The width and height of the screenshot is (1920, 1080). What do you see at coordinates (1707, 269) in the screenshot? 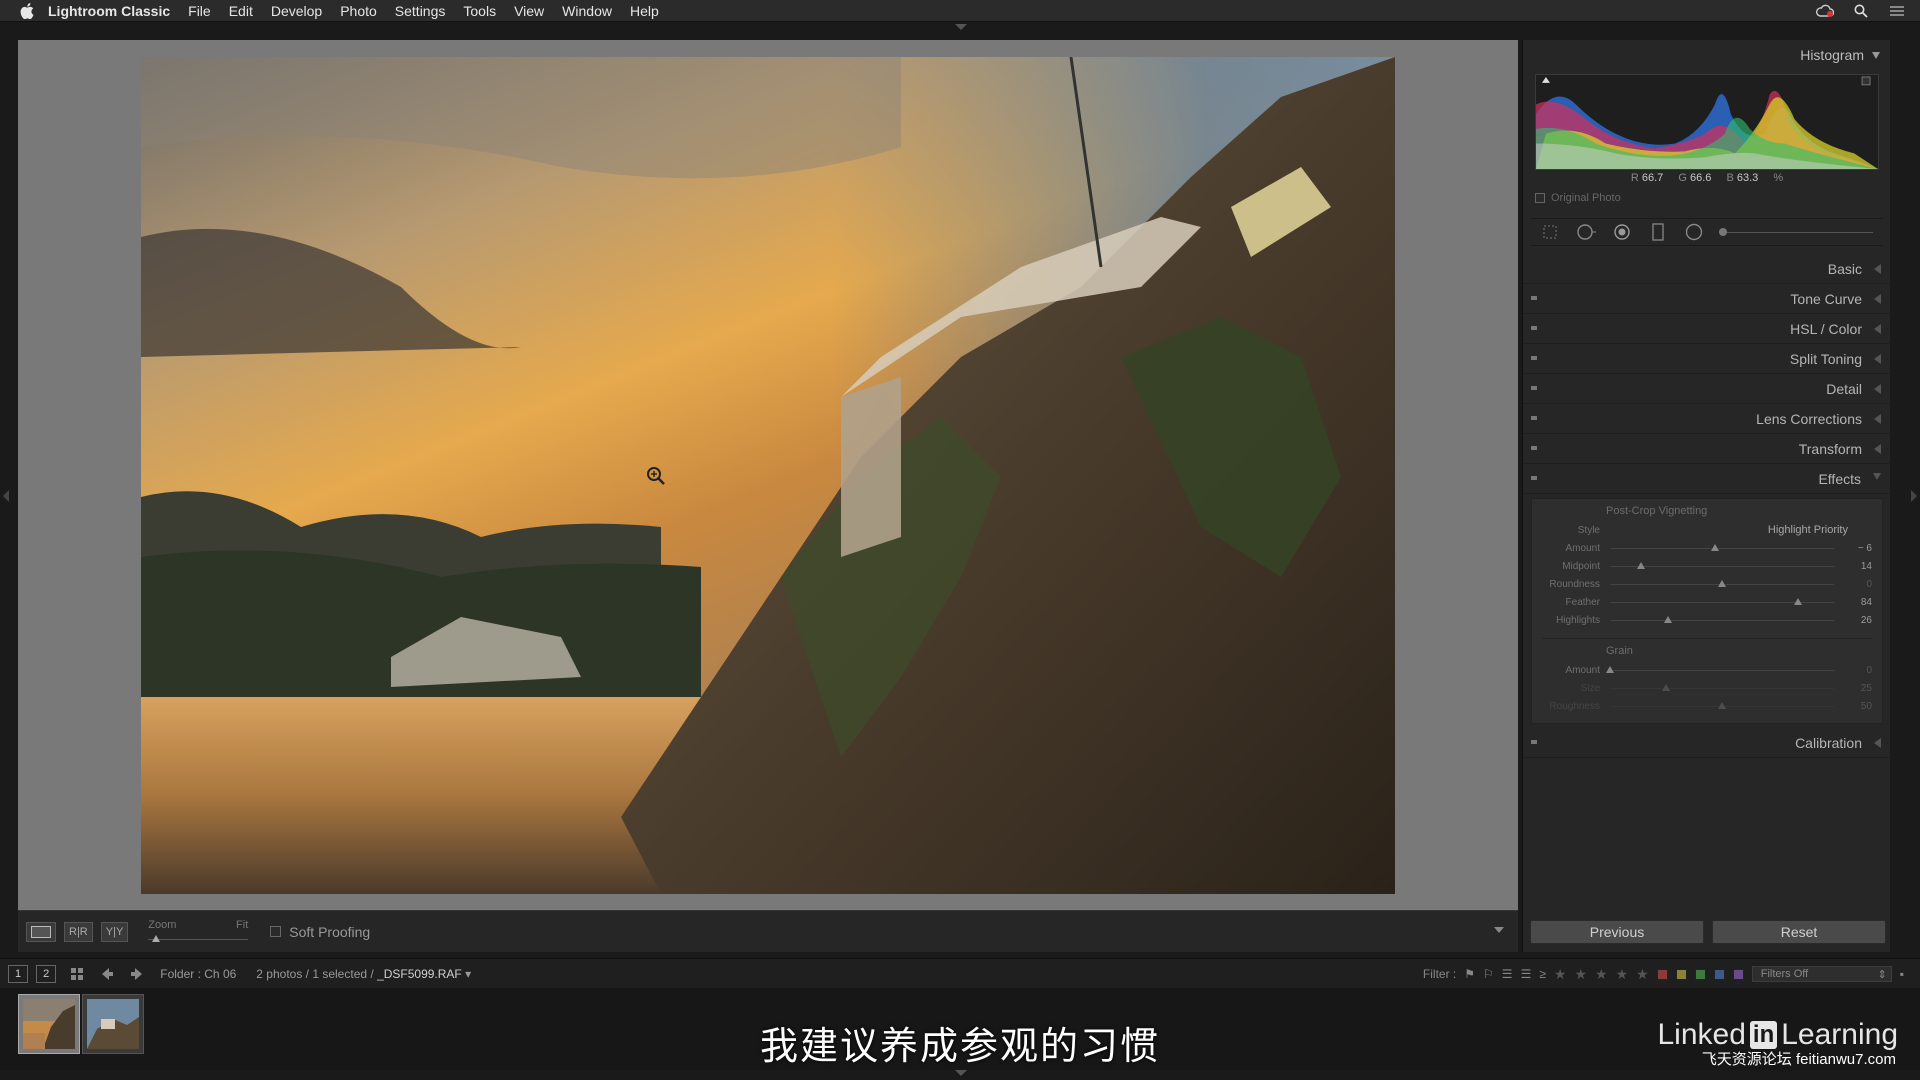
I see `section-basic: Basic` at bounding box center [1707, 269].